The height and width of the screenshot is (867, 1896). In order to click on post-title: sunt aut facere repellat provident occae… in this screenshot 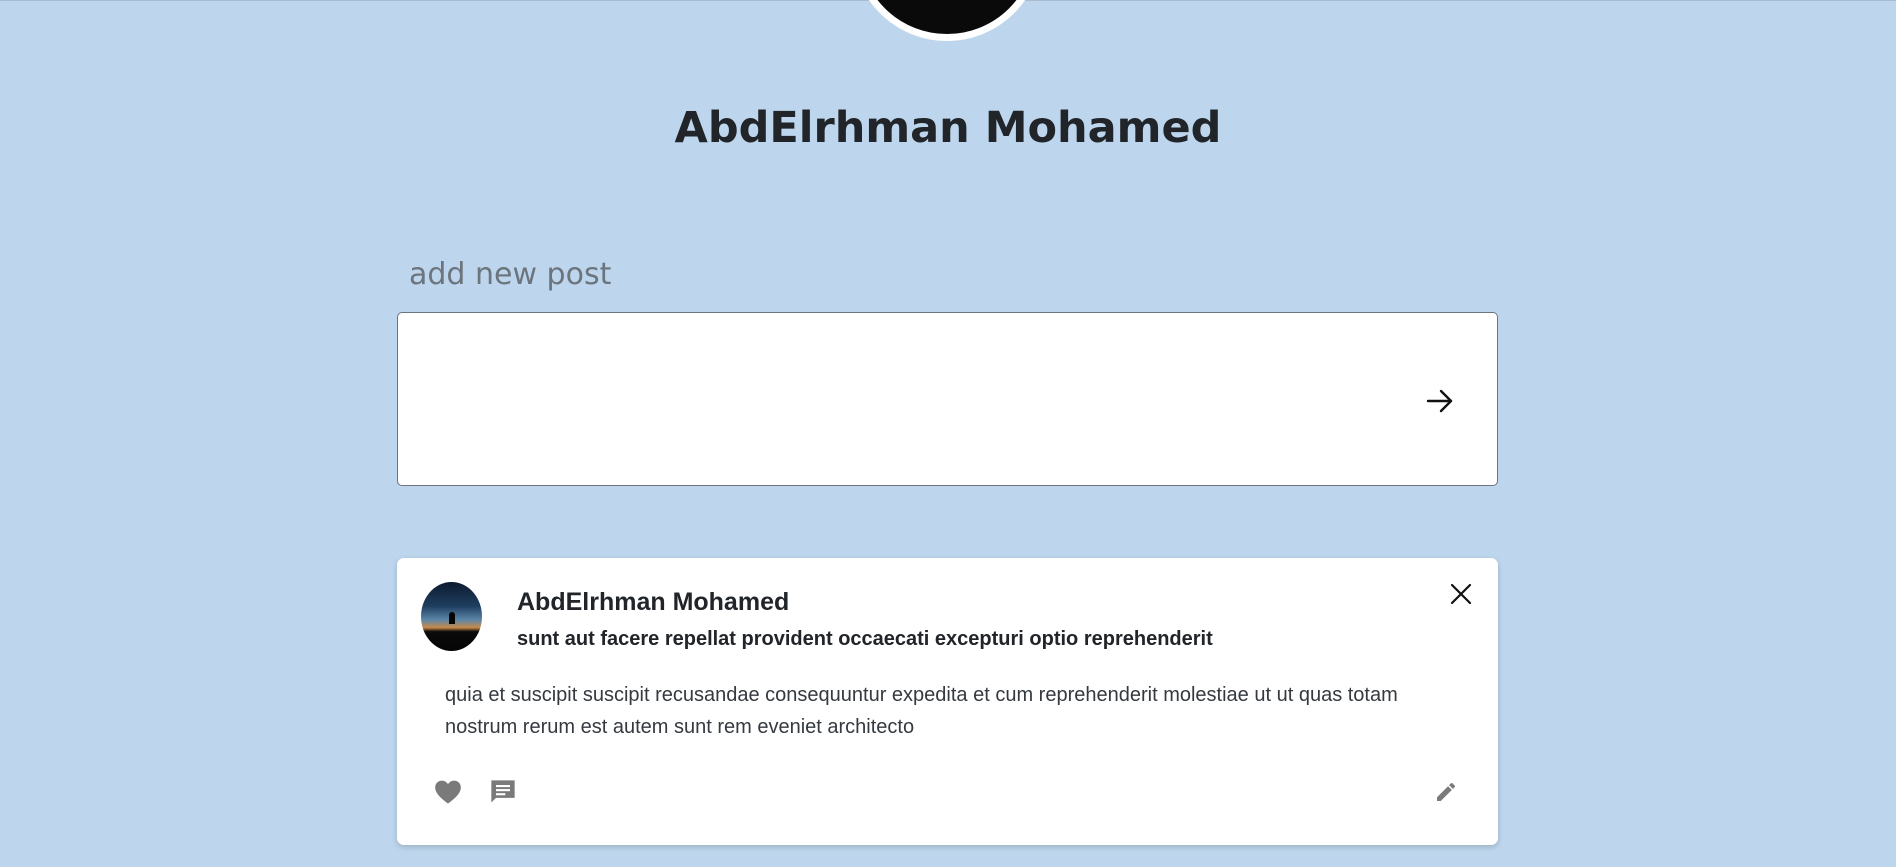, I will do `click(865, 639)`.